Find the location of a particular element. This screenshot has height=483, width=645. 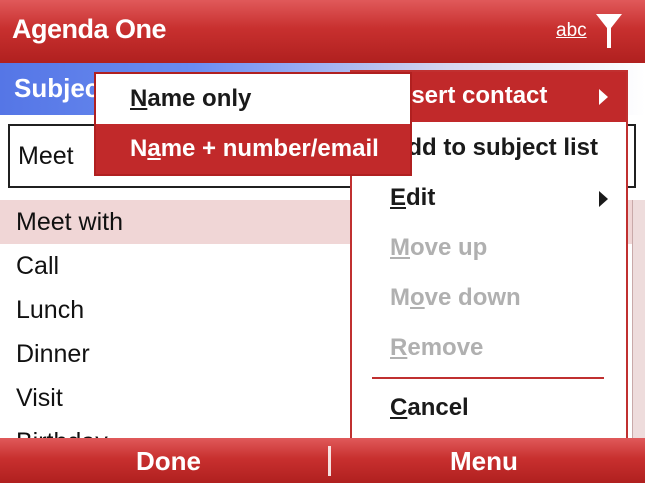

submenu-item-name-number-email: Name + number/email is located at coordinates (253, 149).